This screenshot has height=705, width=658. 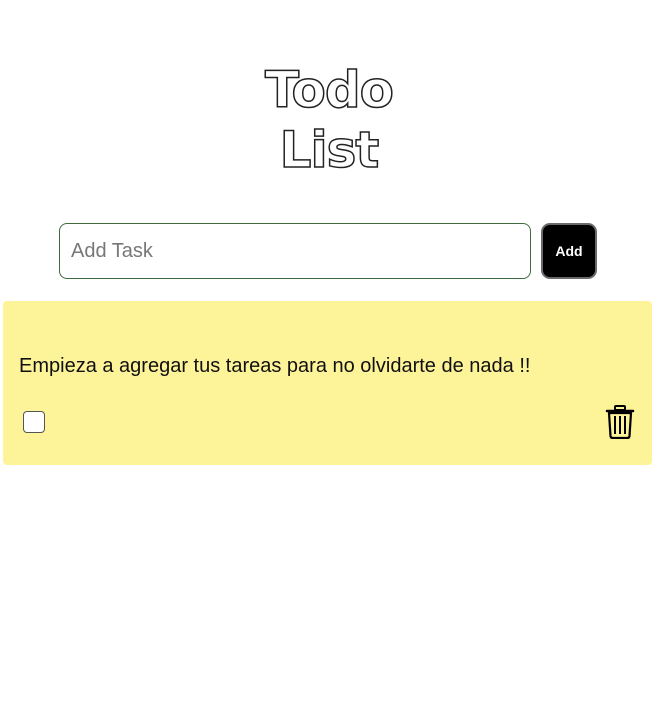 I want to click on delete-task-button, so click(x=620, y=422).